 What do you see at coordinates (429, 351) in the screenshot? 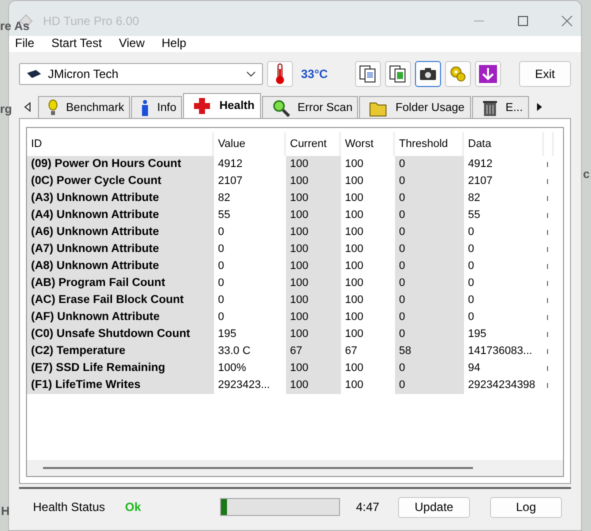
I see `table-cell: 58` at bounding box center [429, 351].